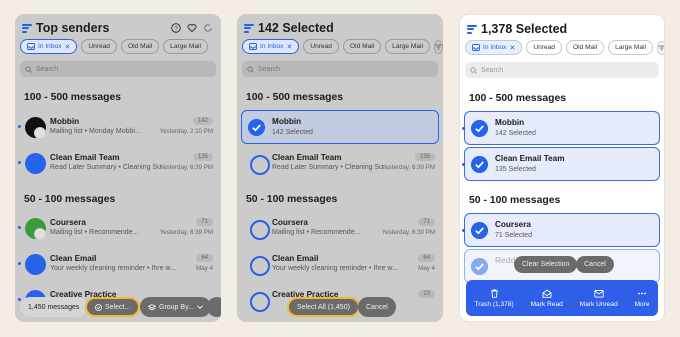 The image size is (680, 337). What do you see at coordinates (290, 222) in the screenshot?
I see `sender-name: Coursera` at bounding box center [290, 222].